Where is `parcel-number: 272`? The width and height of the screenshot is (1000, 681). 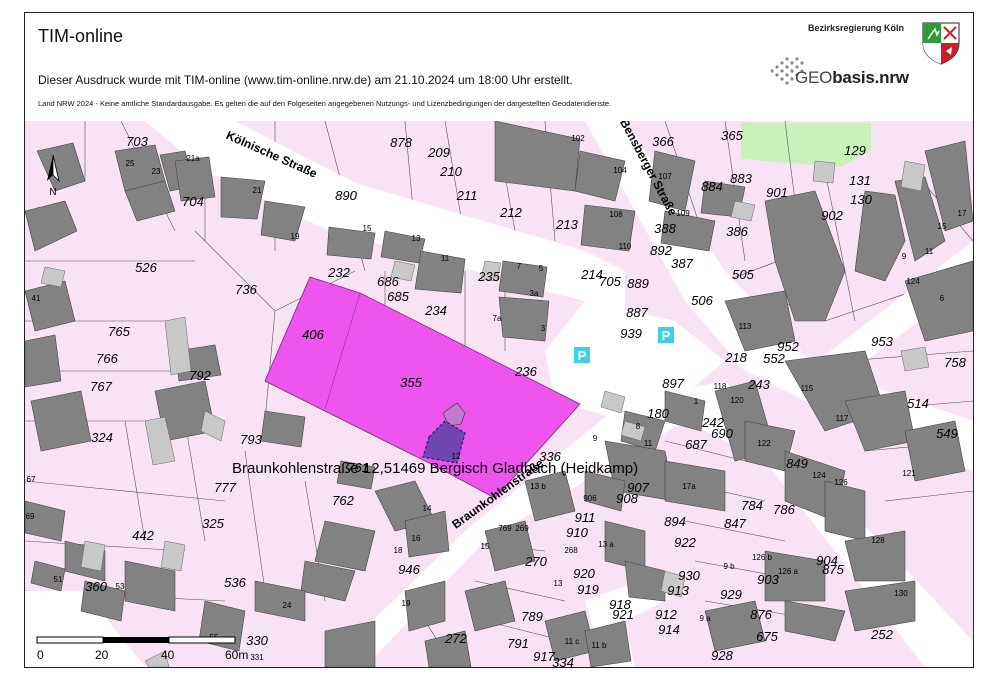 parcel-number: 272 is located at coordinates (455, 638).